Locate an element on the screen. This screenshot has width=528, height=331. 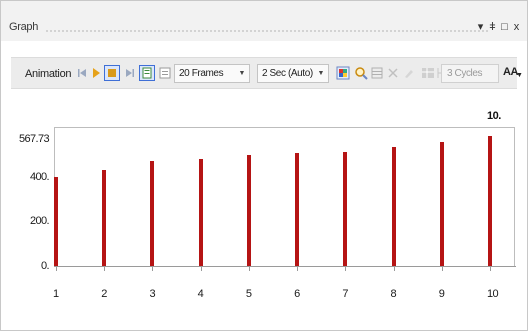
x-tick-label: 2 is located at coordinates (104, 294).